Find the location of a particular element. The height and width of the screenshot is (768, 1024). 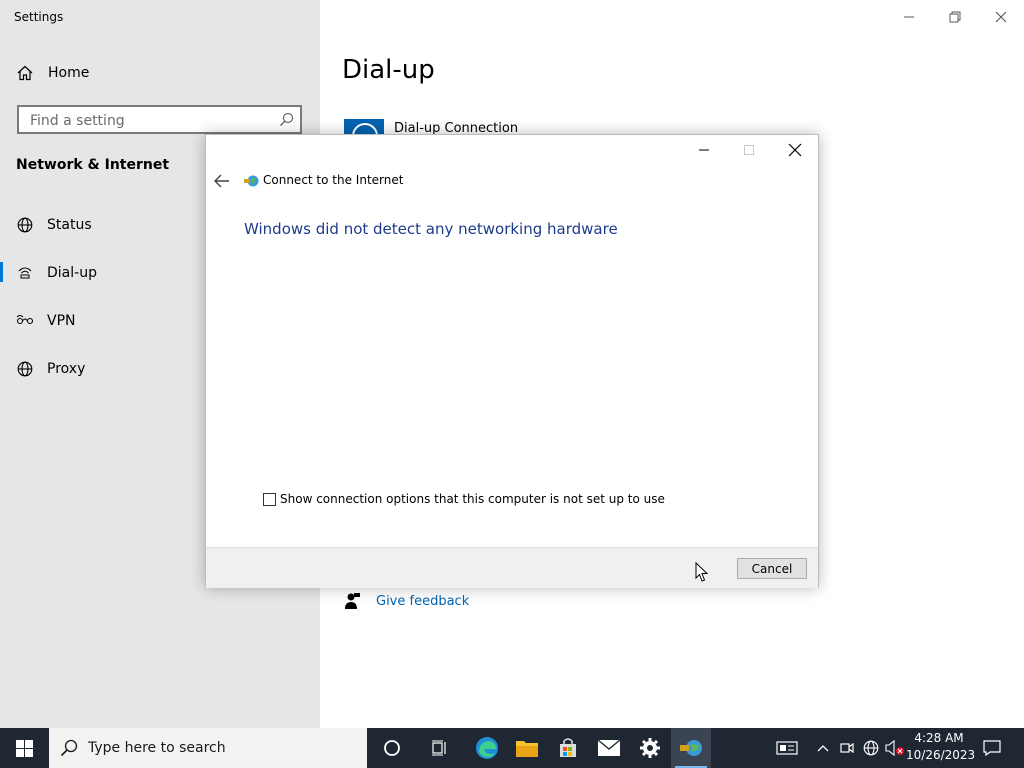

store-icon is located at coordinates (568, 747).